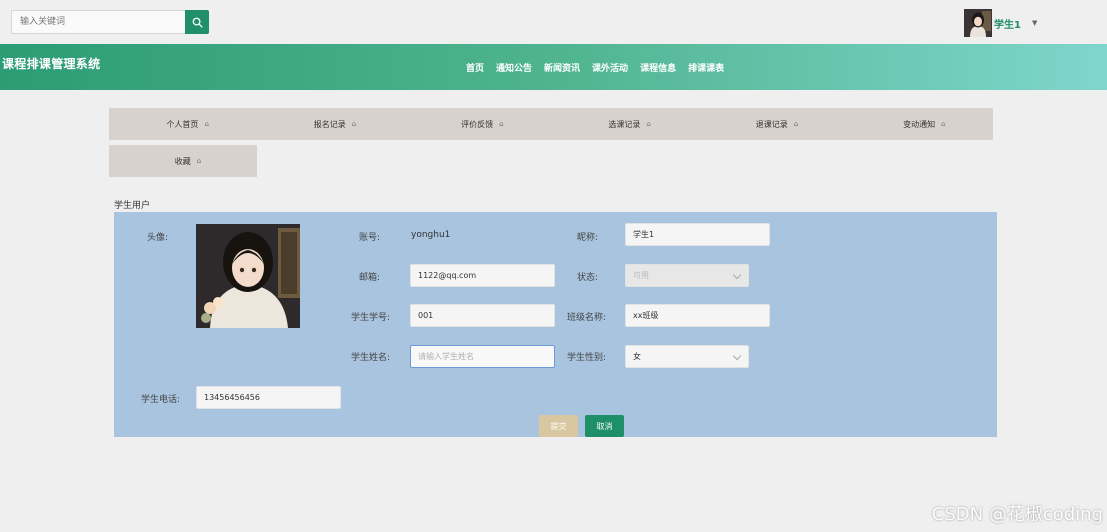  What do you see at coordinates (482, 275) in the screenshot?
I see `email-field: 1122@qq.com` at bounding box center [482, 275].